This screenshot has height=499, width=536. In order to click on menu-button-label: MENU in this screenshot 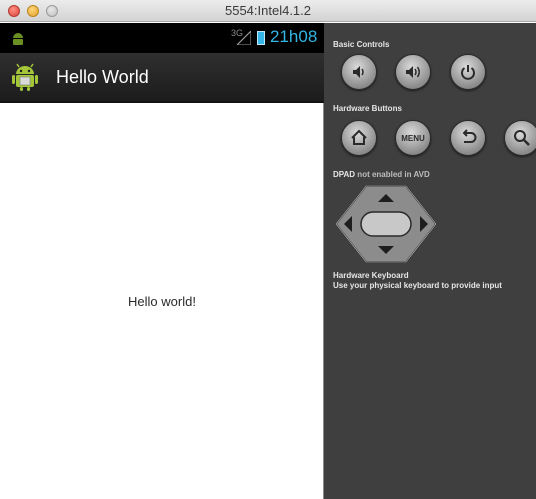, I will do `click(413, 138)`.